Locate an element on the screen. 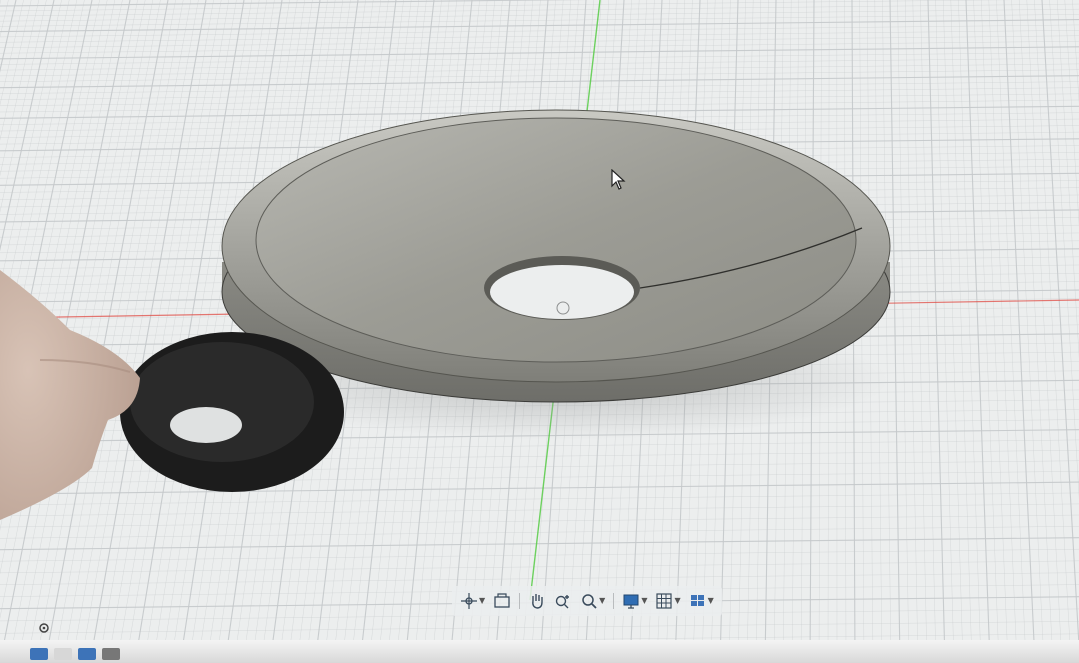 The height and width of the screenshot is (663, 1079). orbit-icon is located at coordinates (469, 601).